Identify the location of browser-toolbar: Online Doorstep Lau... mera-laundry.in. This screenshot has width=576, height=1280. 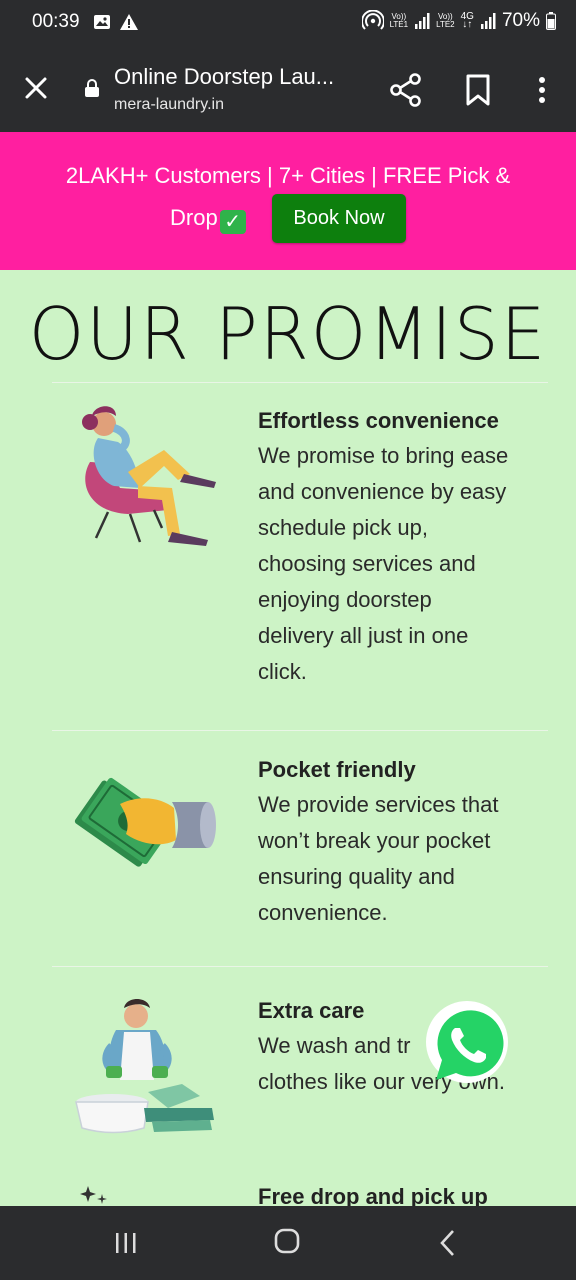
(288, 89).